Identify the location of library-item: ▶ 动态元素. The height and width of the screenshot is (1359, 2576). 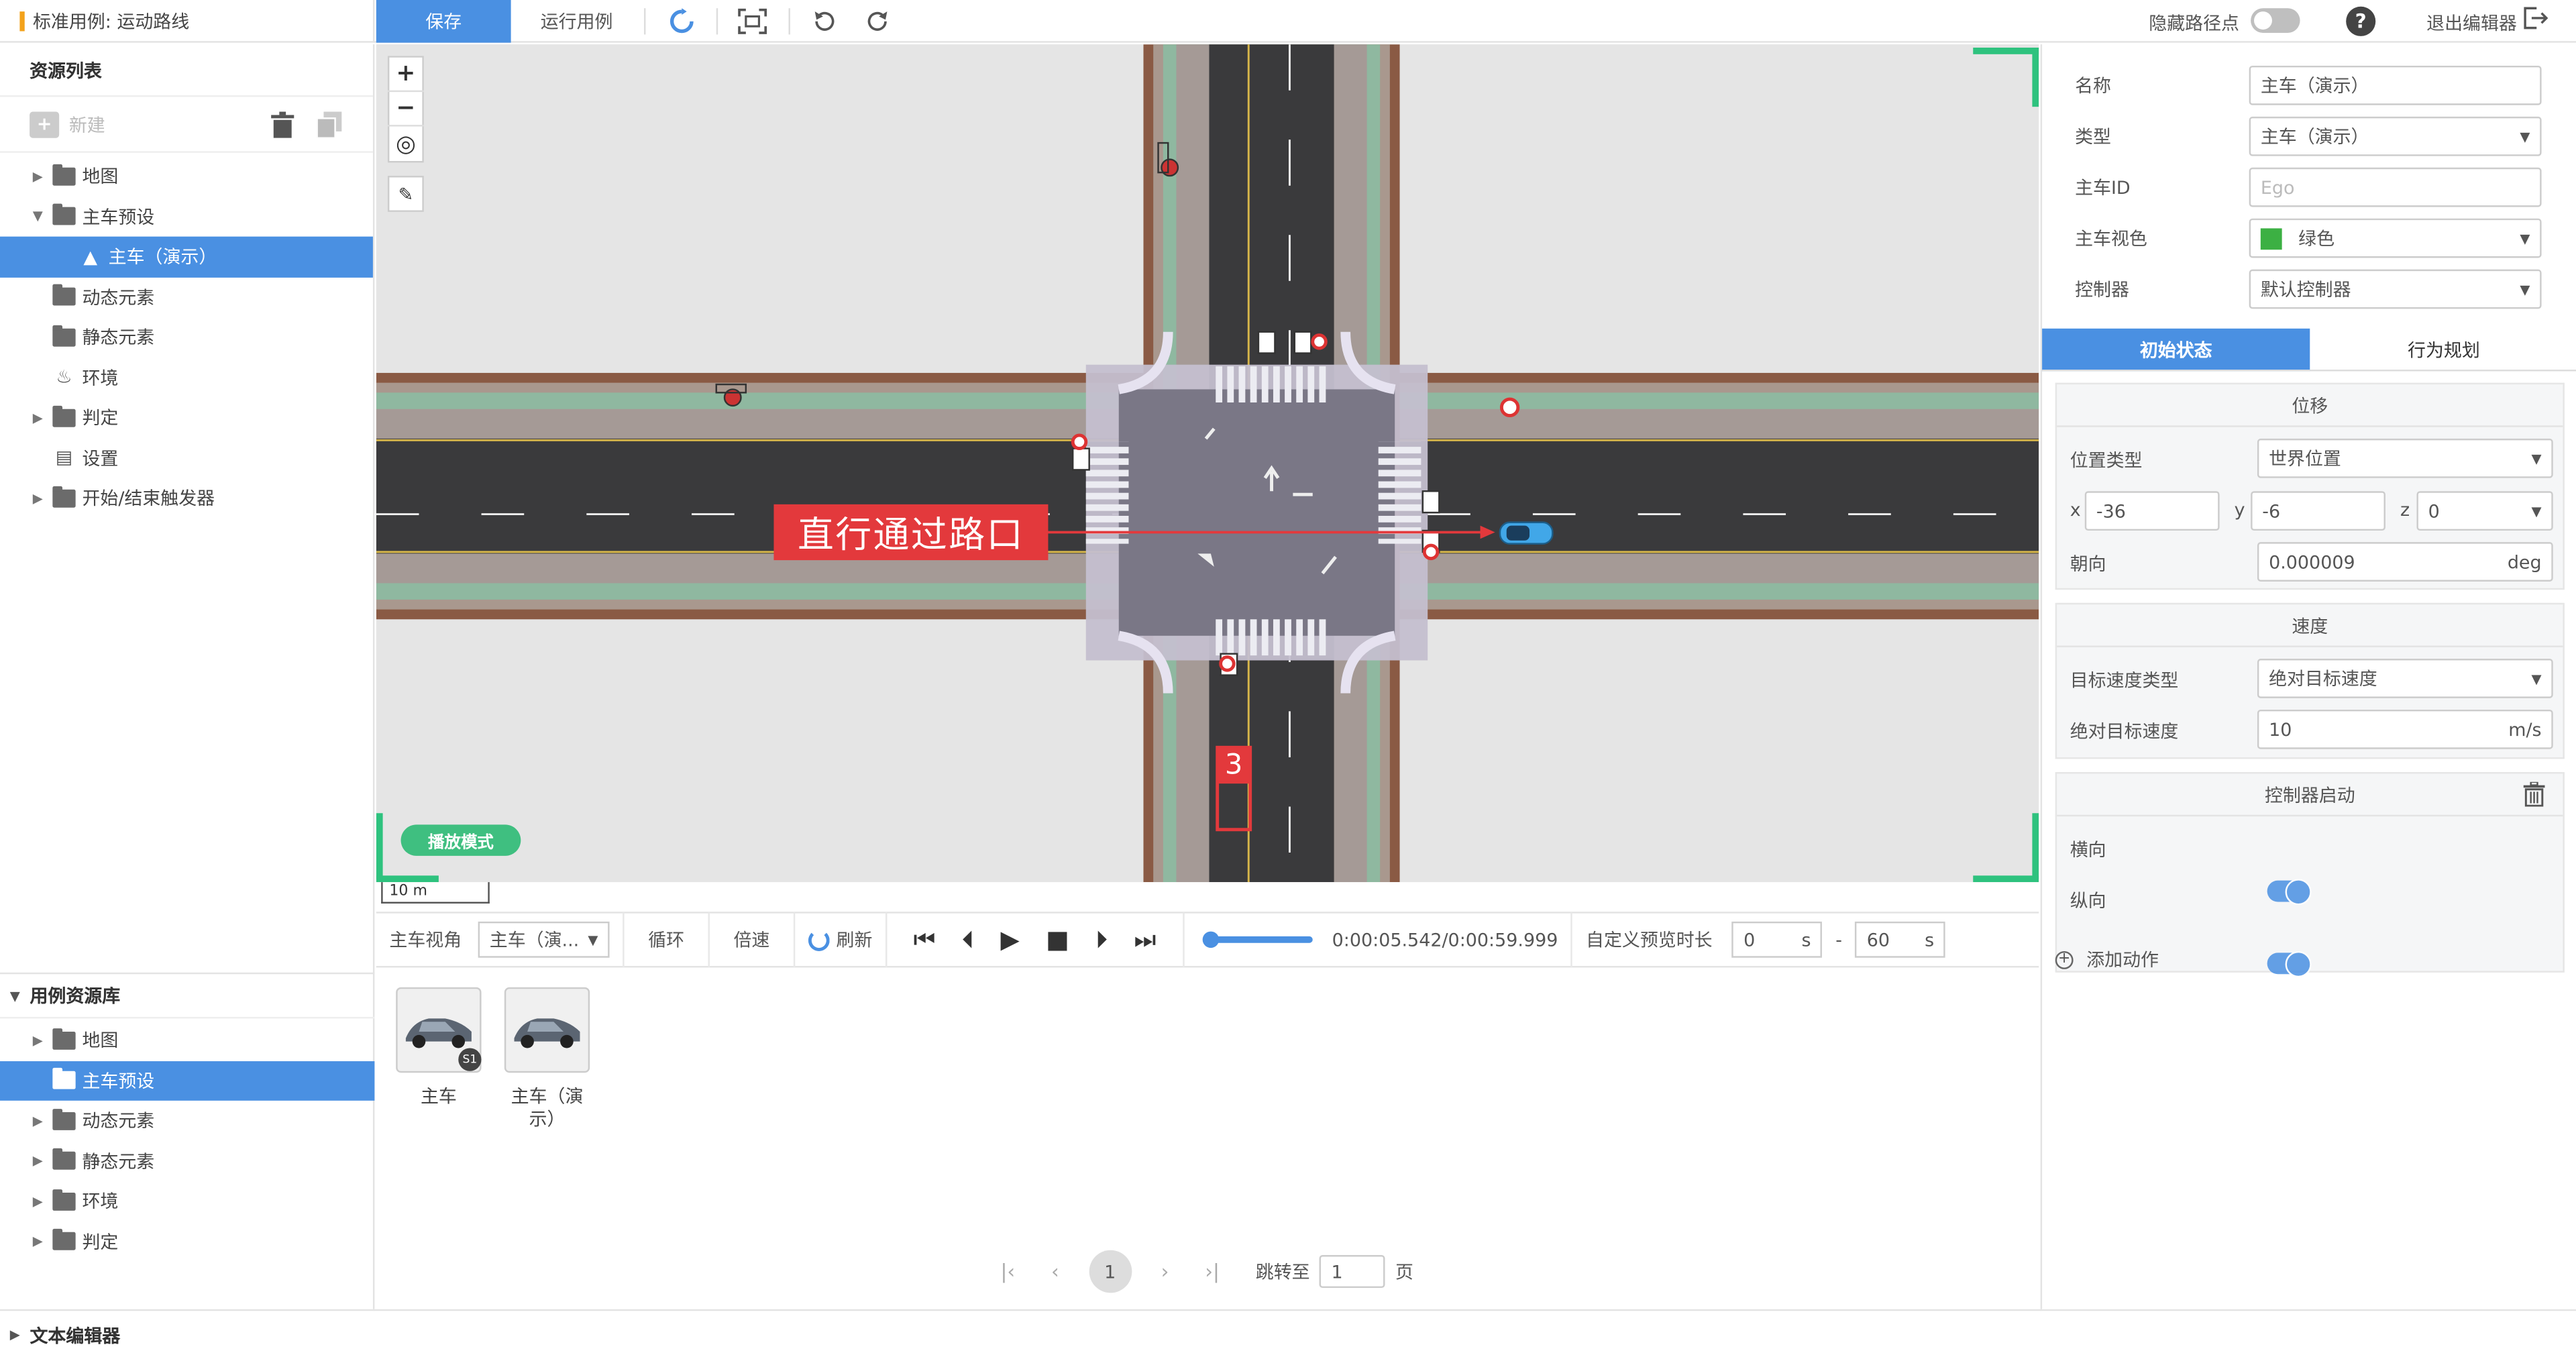
(187, 1121).